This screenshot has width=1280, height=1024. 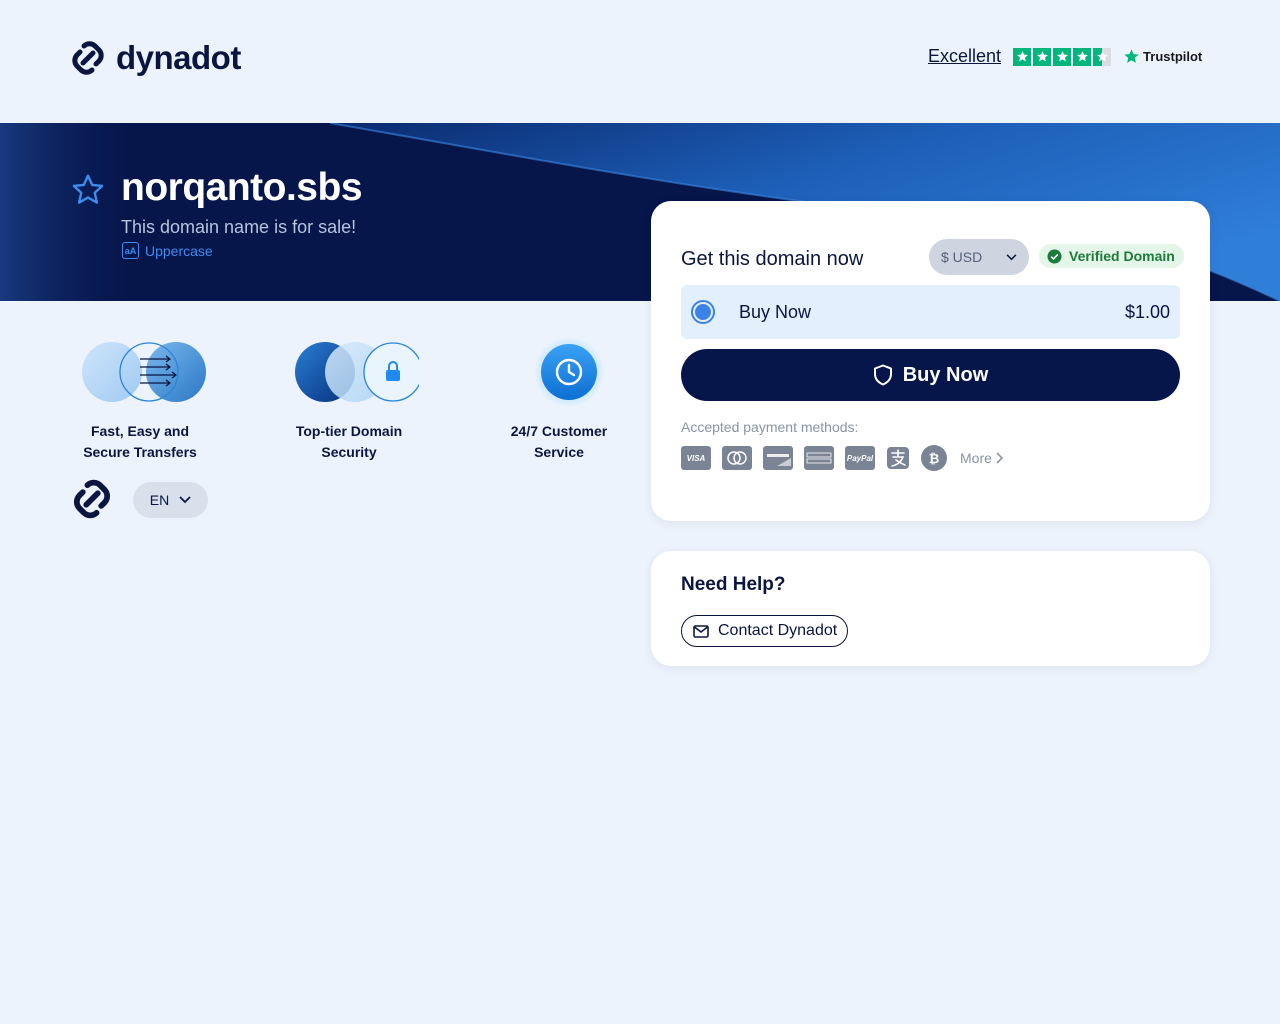 What do you see at coordinates (559, 441) in the screenshot?
I see `feature-label: 24/7 Customer Service` at bounding box center [559, 441].